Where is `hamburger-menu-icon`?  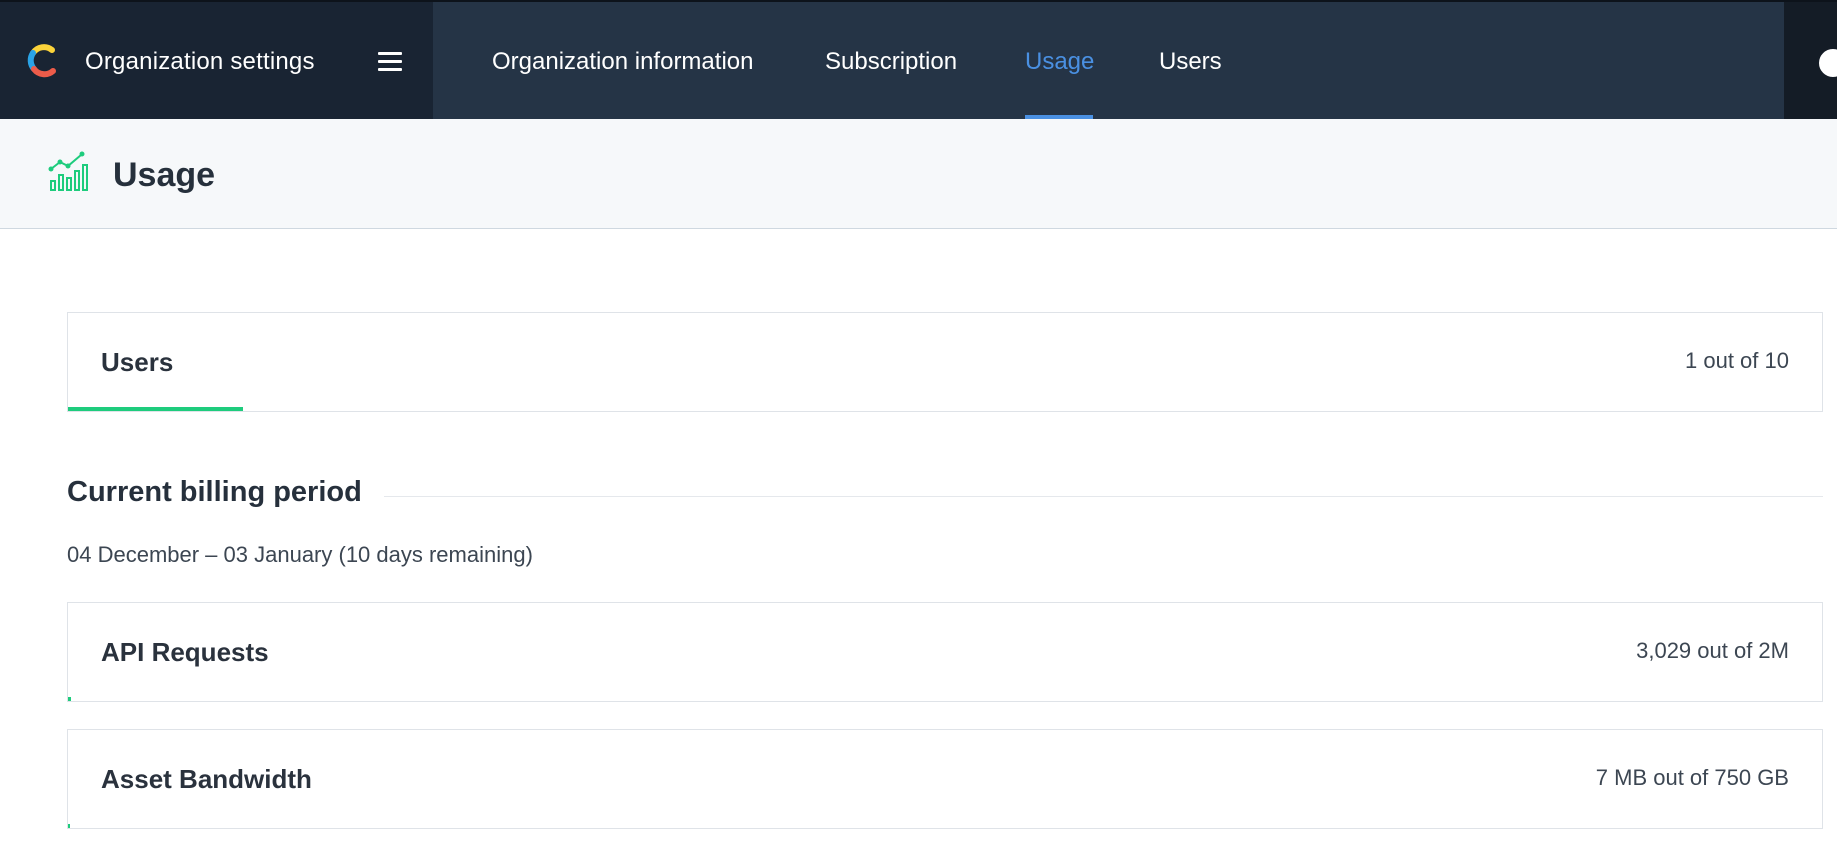 hamburger-menu-icon is located at coordinates (393, 61).